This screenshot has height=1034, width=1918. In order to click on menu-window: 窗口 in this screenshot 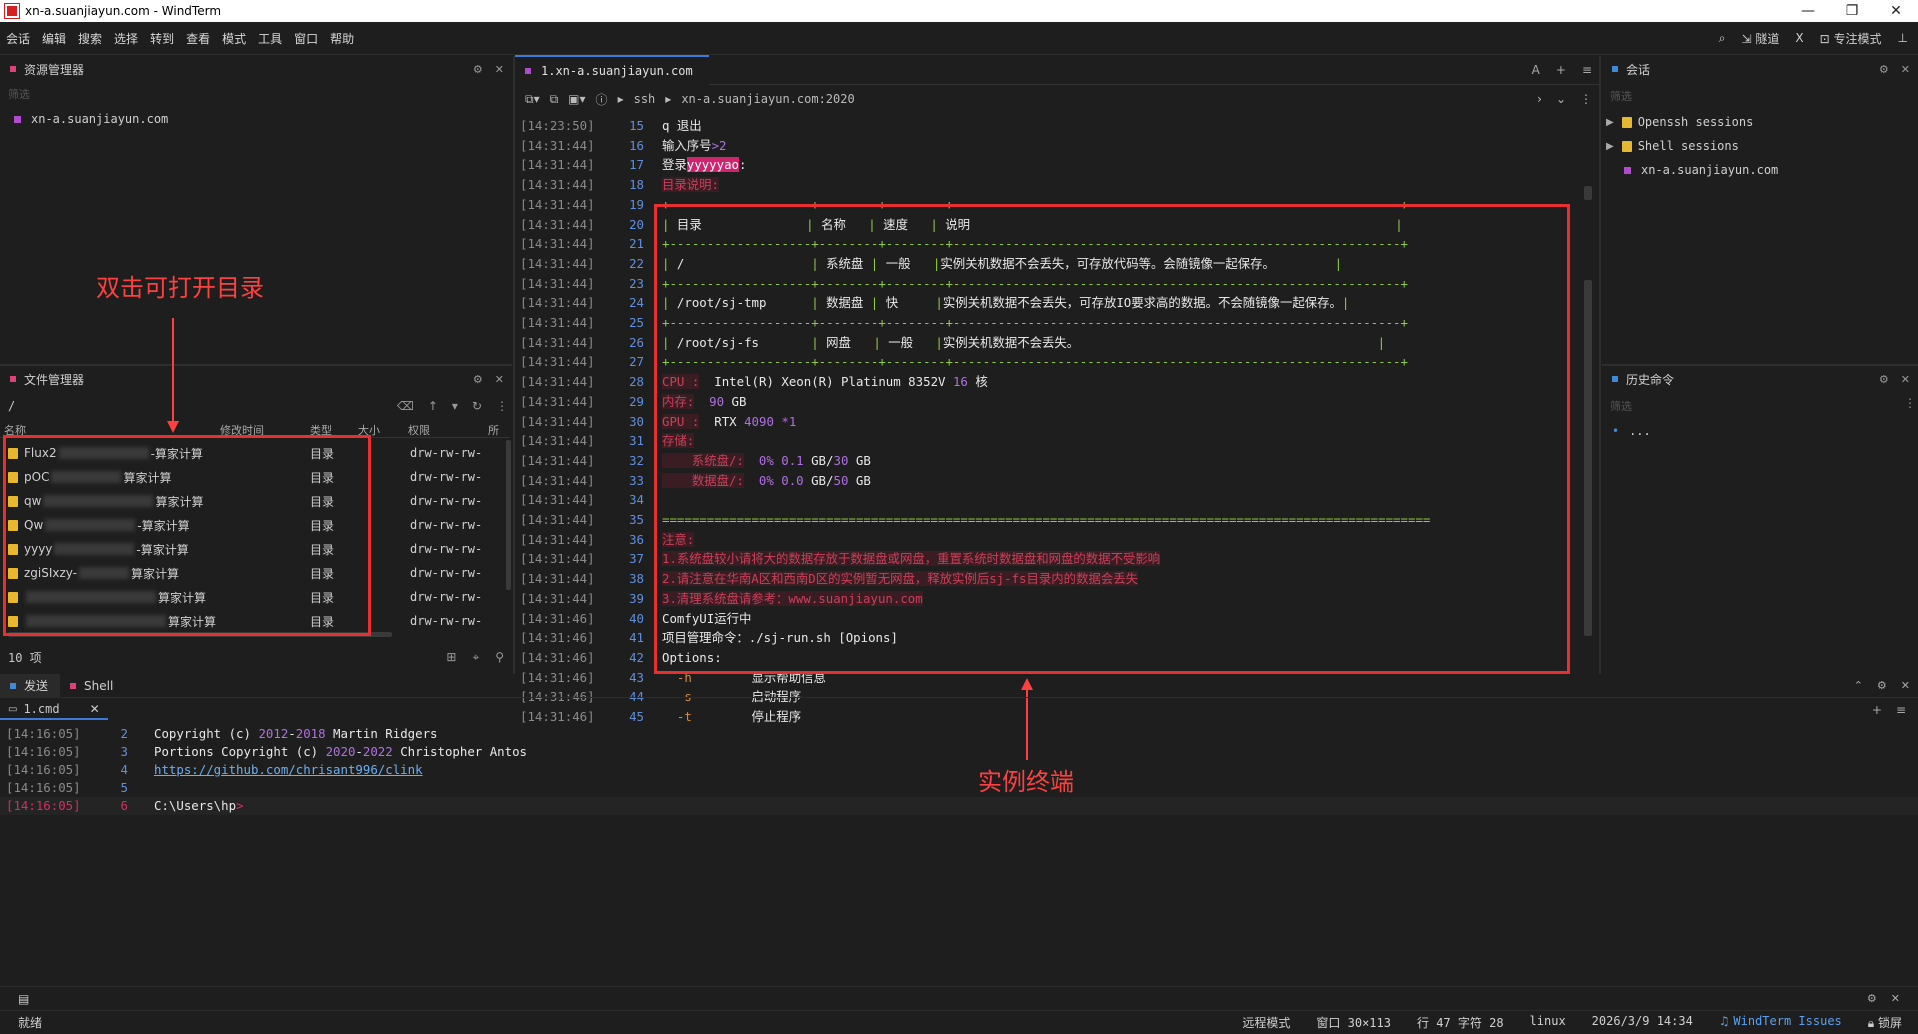, I will do `click(306, 38)`.